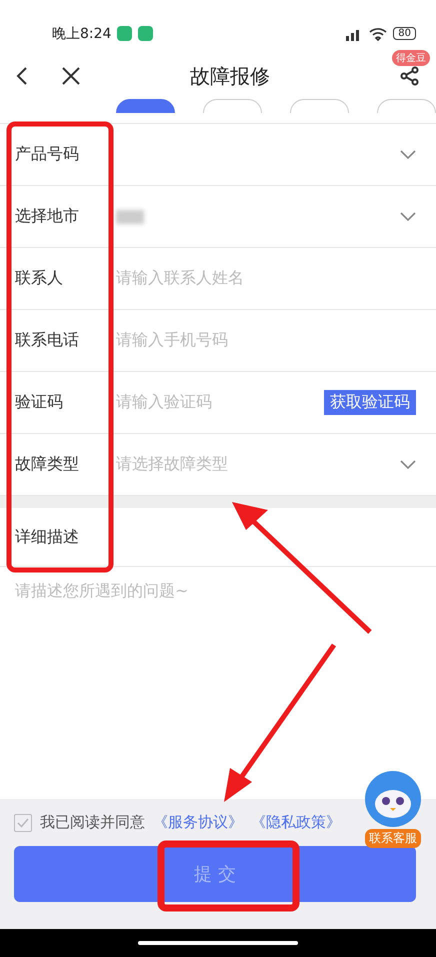 This screenshot has width=436, height=957. Describe the element at coordinates (378, 33) in the screenshot. I see `wifi-icon` at that location.